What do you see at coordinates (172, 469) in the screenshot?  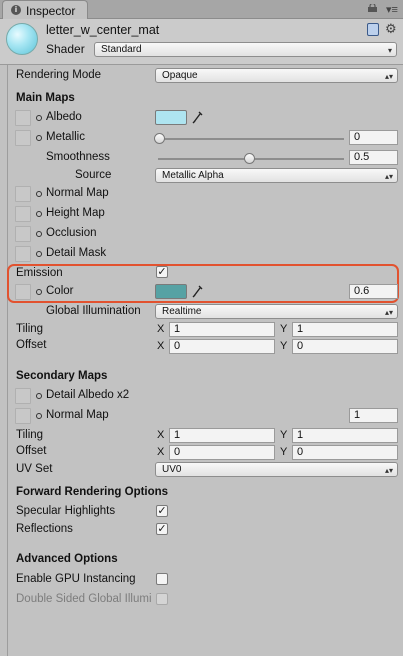 I see `uv-set-value: UV0` at bounding box center [172, 469].